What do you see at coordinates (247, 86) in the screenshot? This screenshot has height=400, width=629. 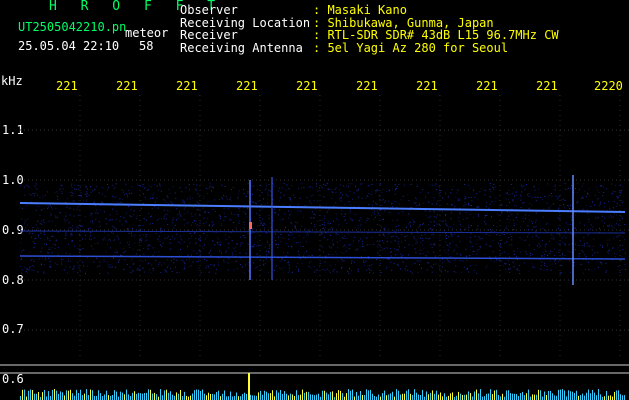 I see `x-tick-label: 221` at bounding box center [247, 86].